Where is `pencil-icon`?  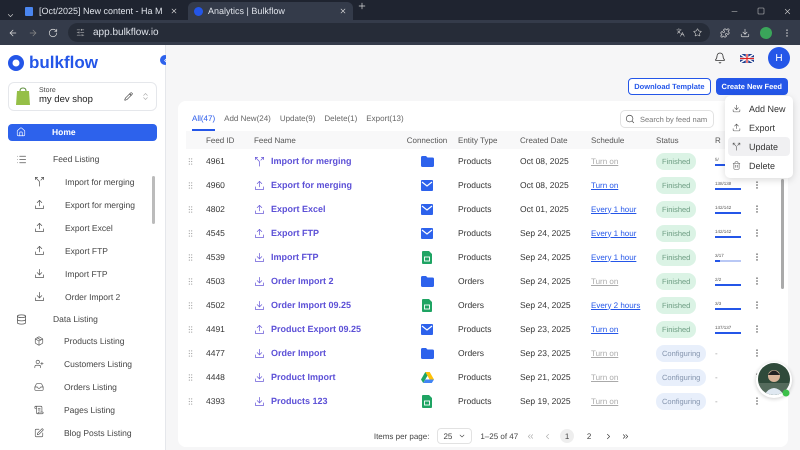
pencil-icon is located at coordinates (128, 96).